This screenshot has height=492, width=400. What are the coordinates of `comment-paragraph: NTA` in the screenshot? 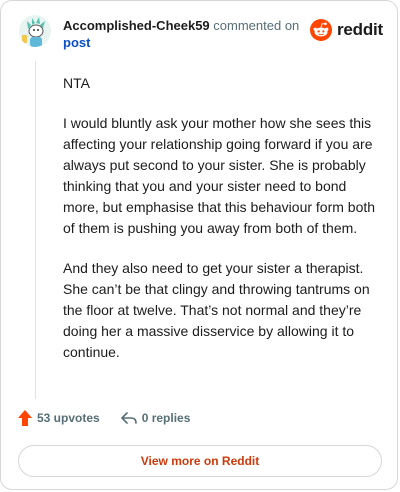 It's located at (76, 83).